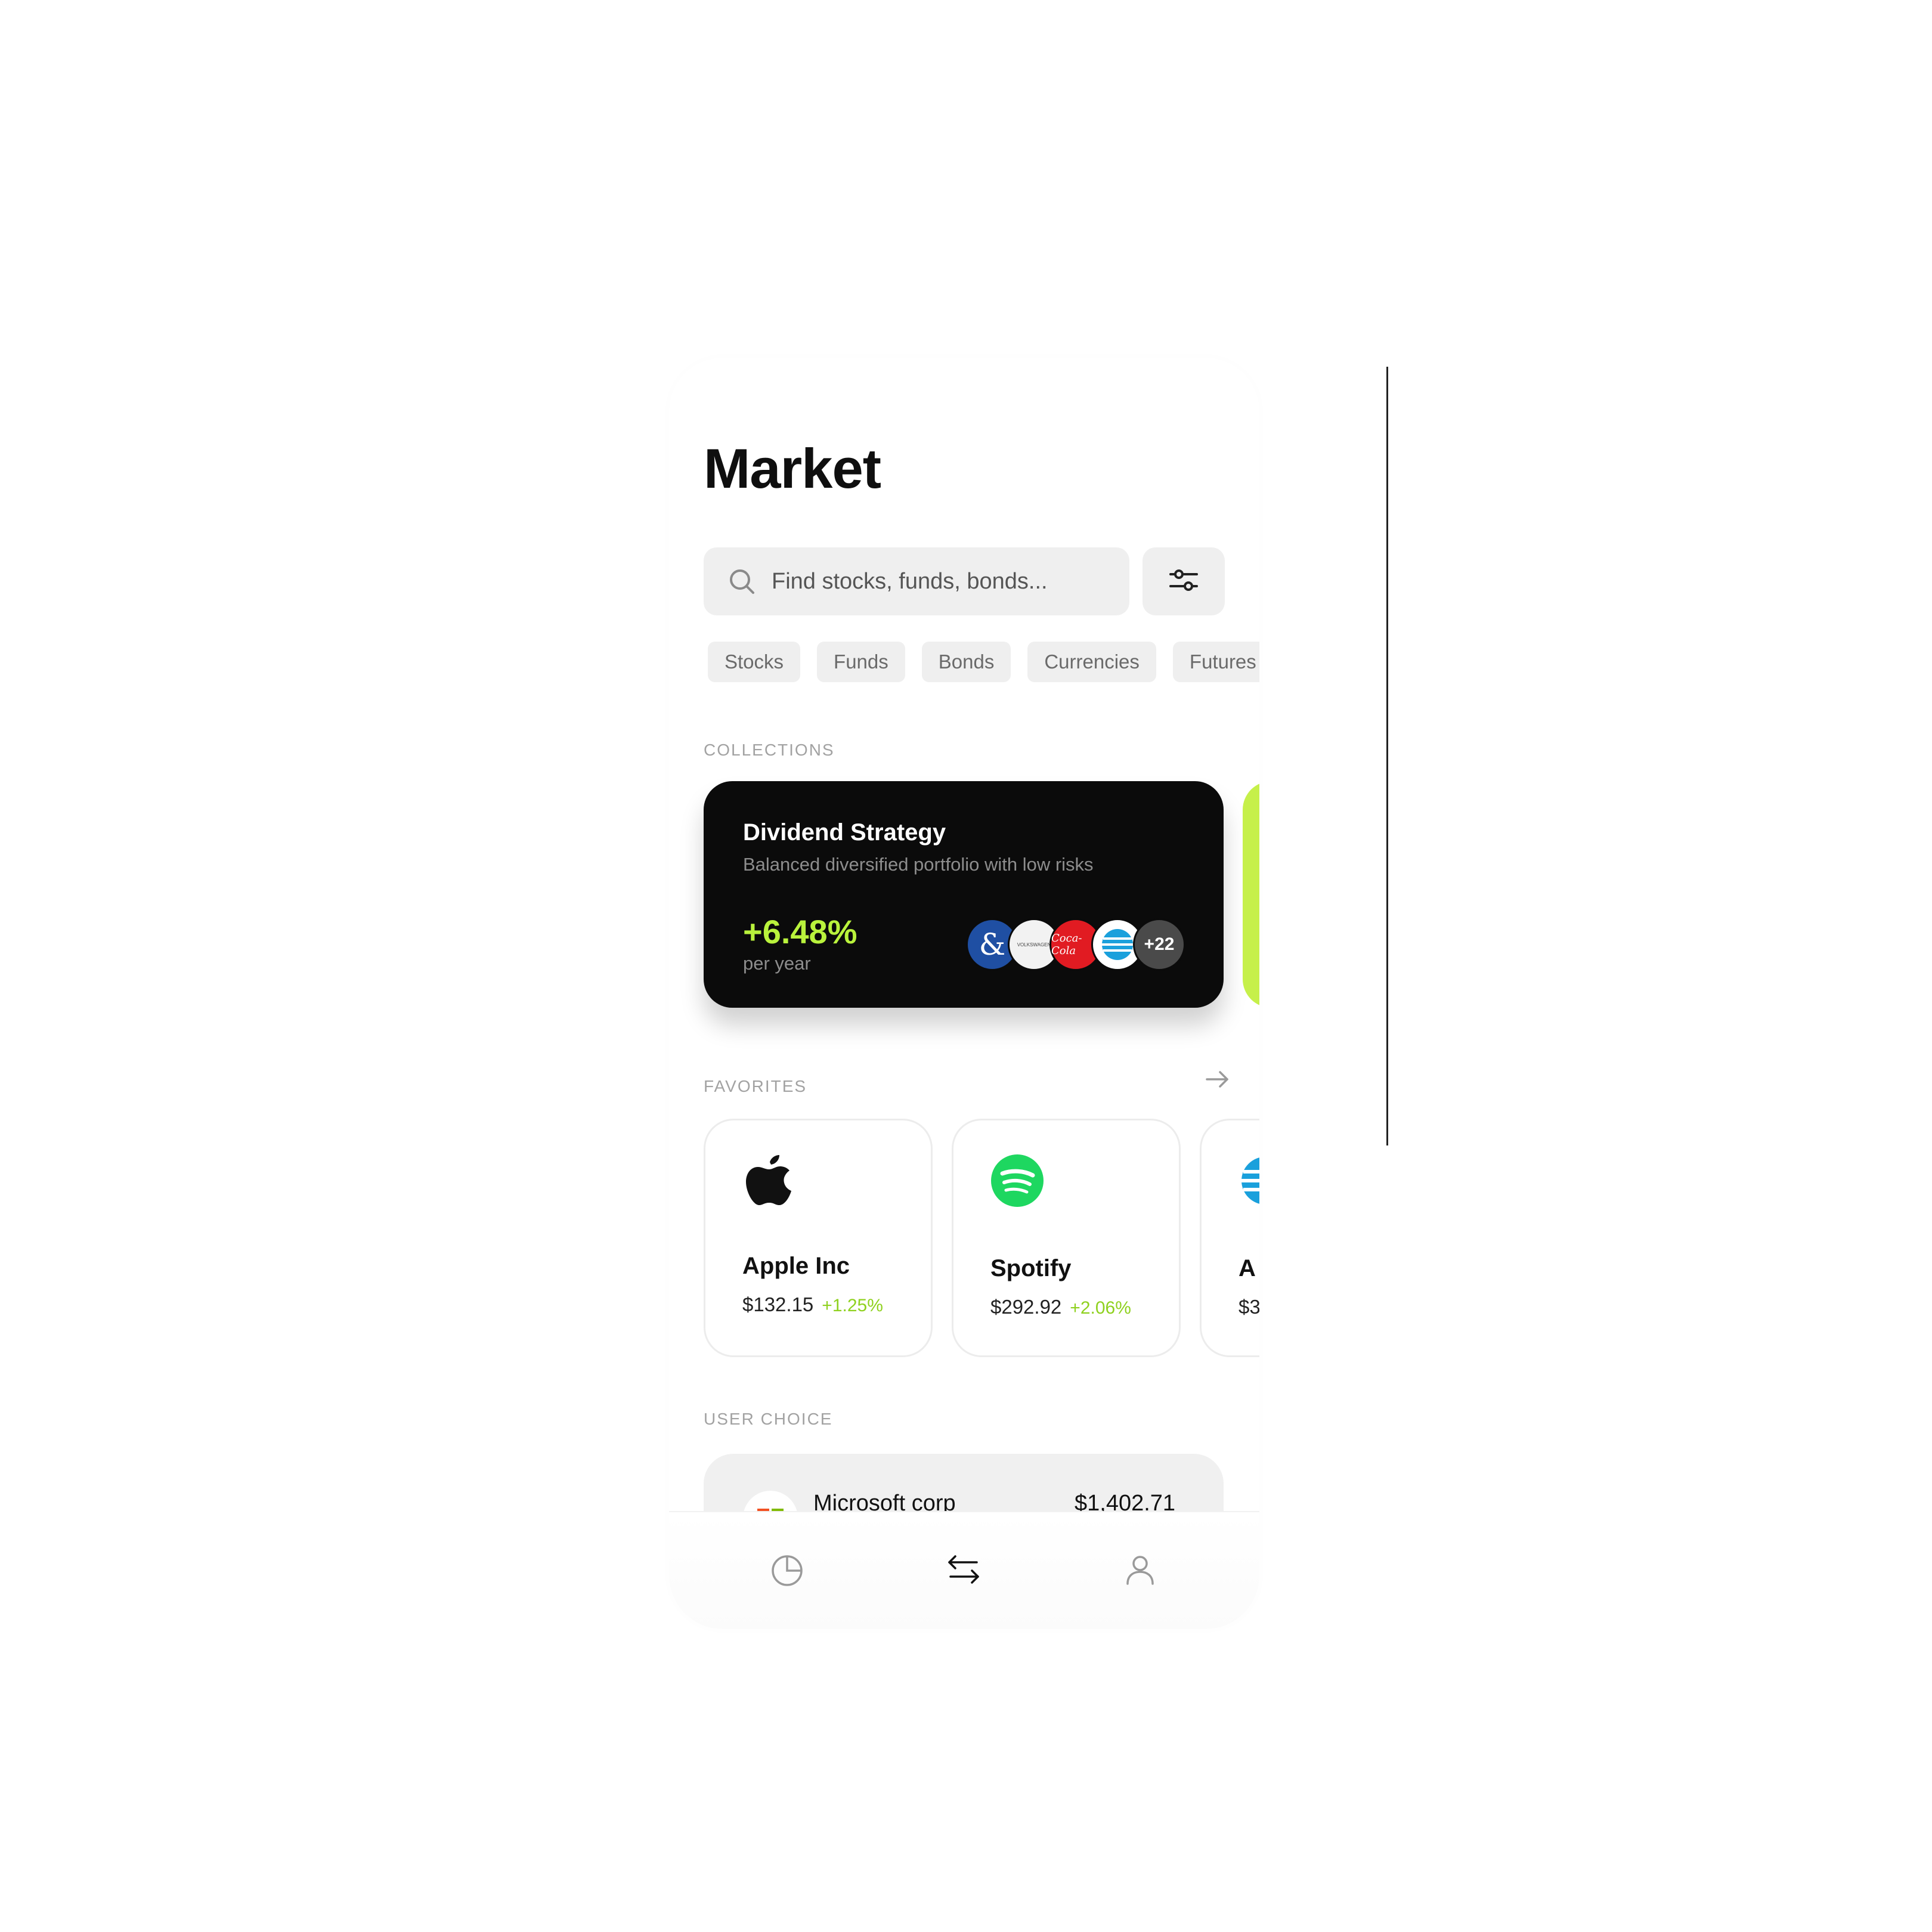 This screenshot has height=1932, width=1932. I want to click on chip-bonds: Bonds, so click(966, 662).